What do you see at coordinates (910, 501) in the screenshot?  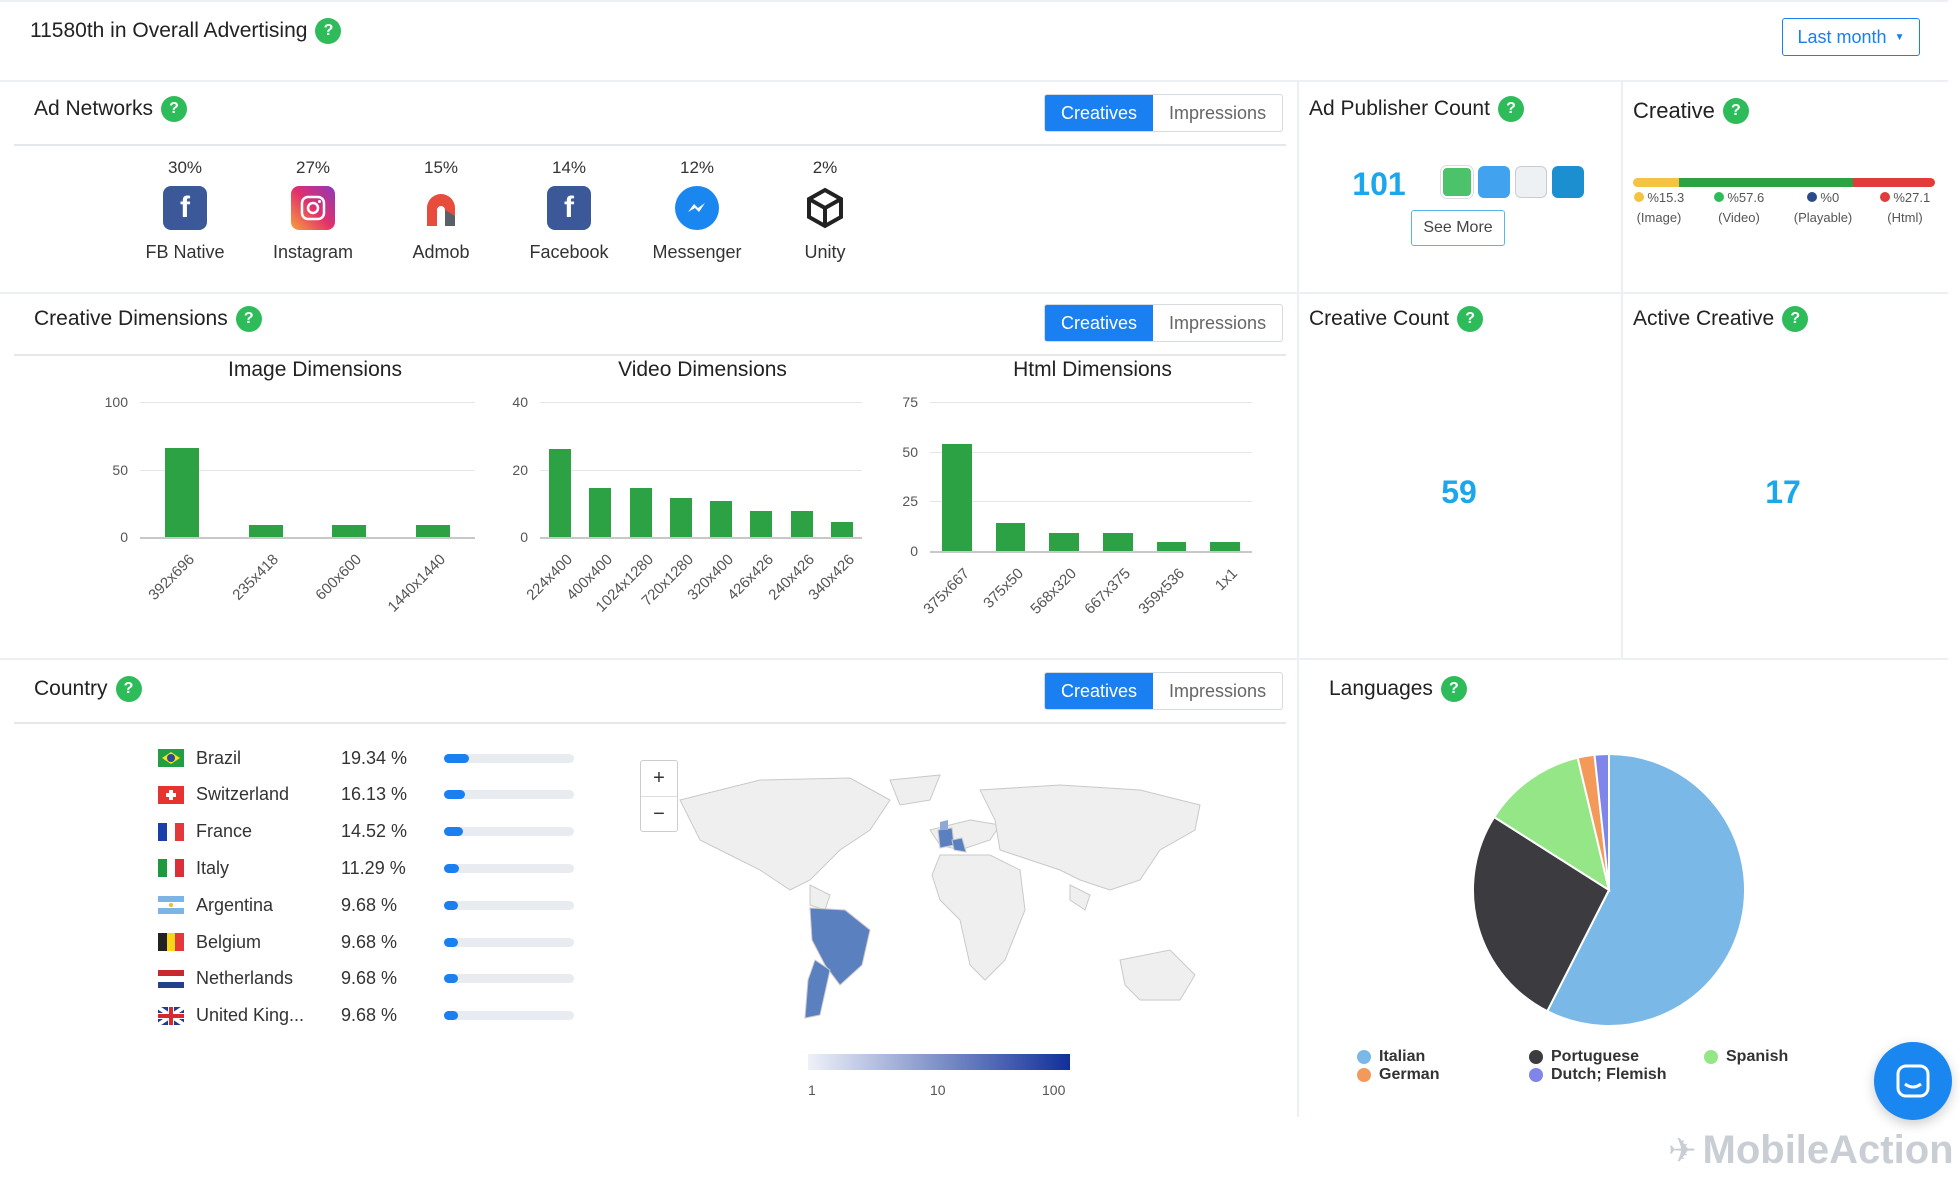 I see `y-tick-label: 25` at bounding box center [910, 501].